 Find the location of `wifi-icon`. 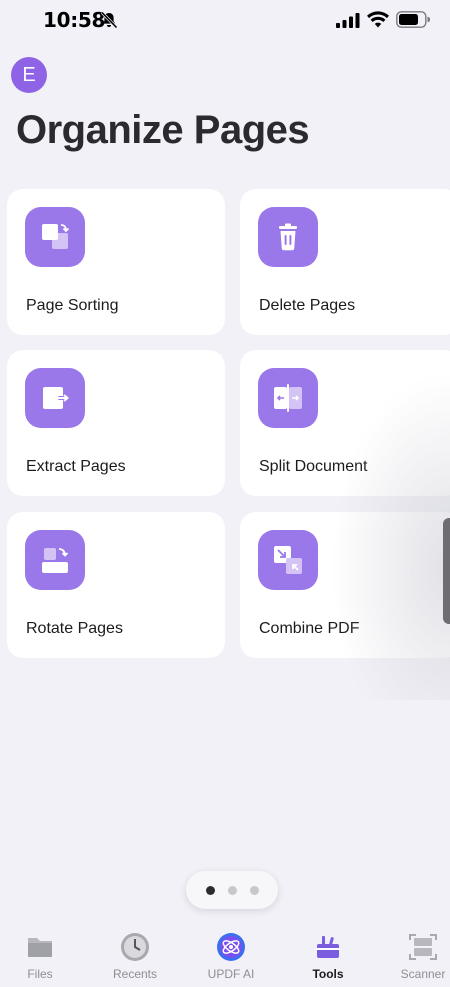

wifi-icon is located at coordinates (378, 19).